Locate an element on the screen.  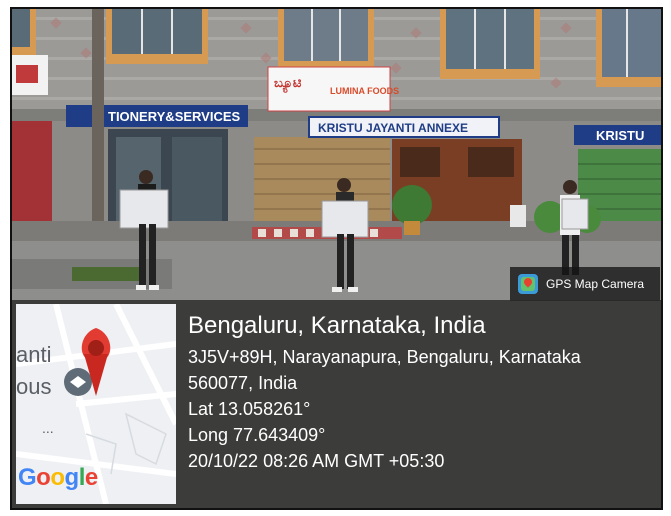
location-latitude: Lat 13.058261° is located at coordinates (249, 409).